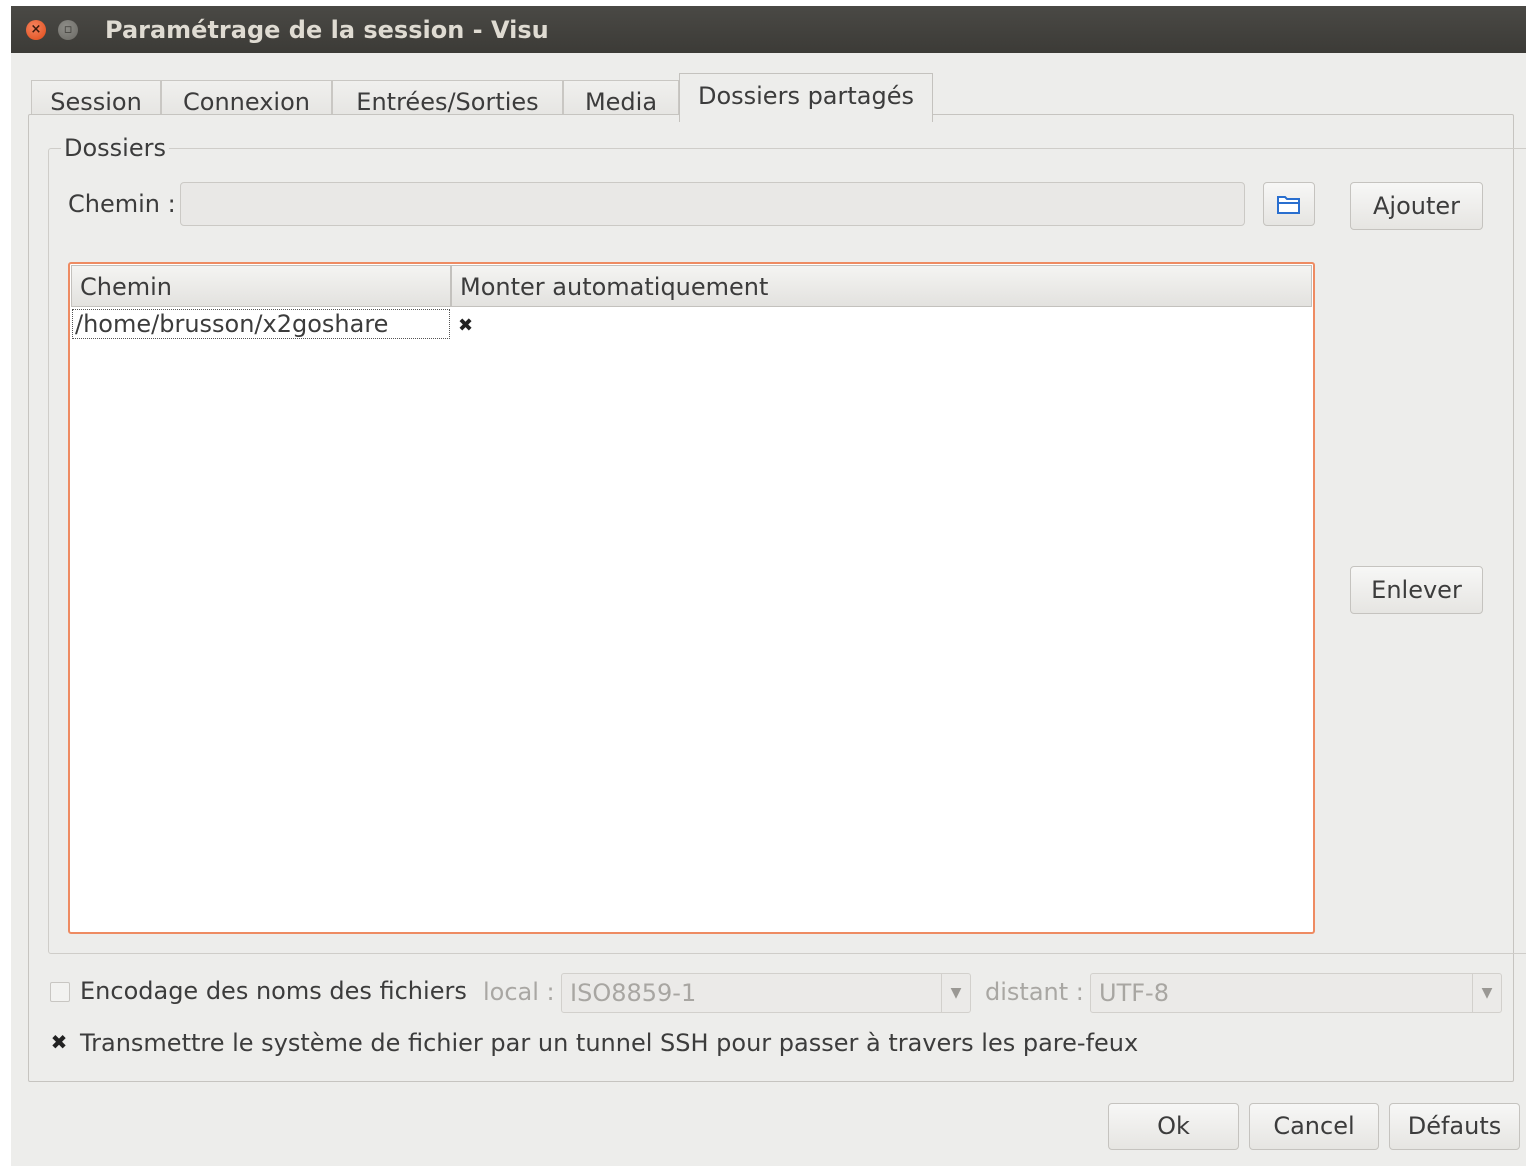  I want to click on close-window-button: ×, so click(36, 30).